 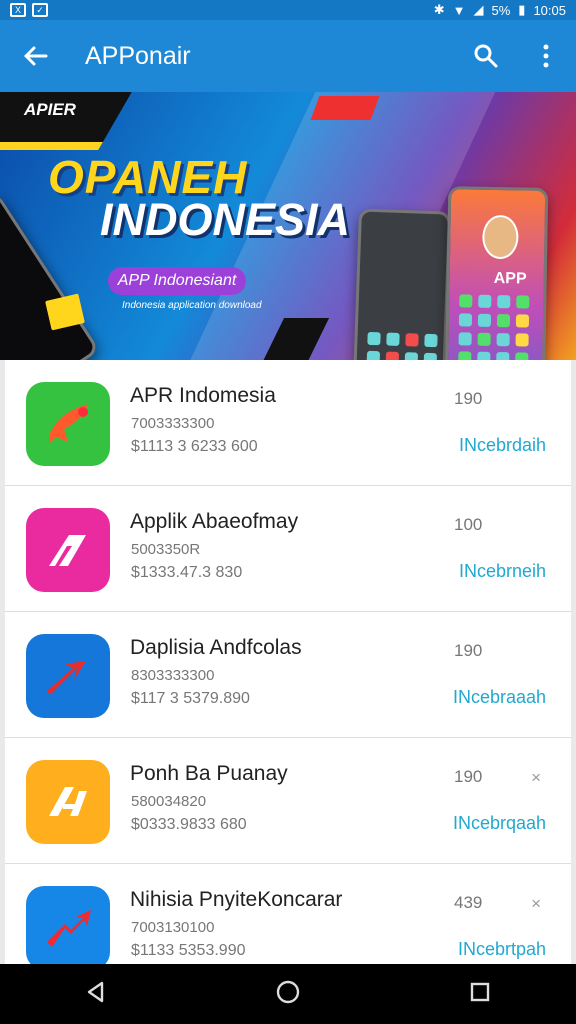 I want to click on banner-ribbon-text: APIER, so click(x=50, y=109).